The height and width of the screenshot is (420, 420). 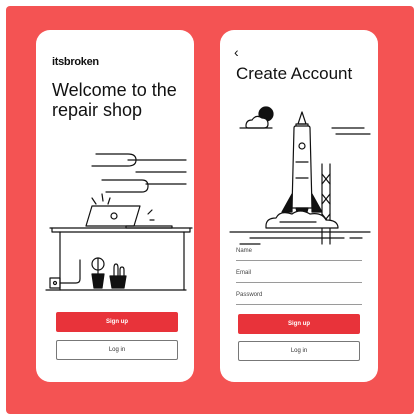 What do you see at coordinates (299, 272) in the screenshot?
I see `email-field: Email` at bounding box center [299, 272].